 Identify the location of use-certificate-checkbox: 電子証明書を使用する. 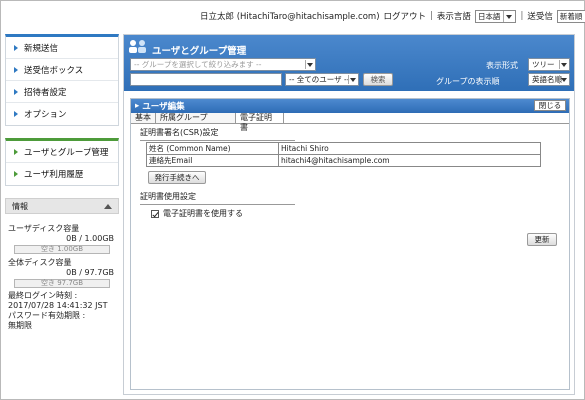
(197, 213).